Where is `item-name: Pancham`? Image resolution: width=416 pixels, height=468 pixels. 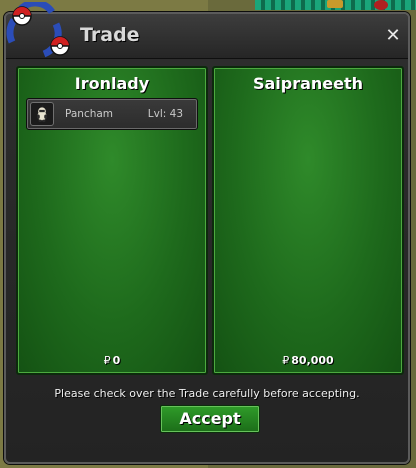 item-name: Pancham is located at coordinates (89, 114).